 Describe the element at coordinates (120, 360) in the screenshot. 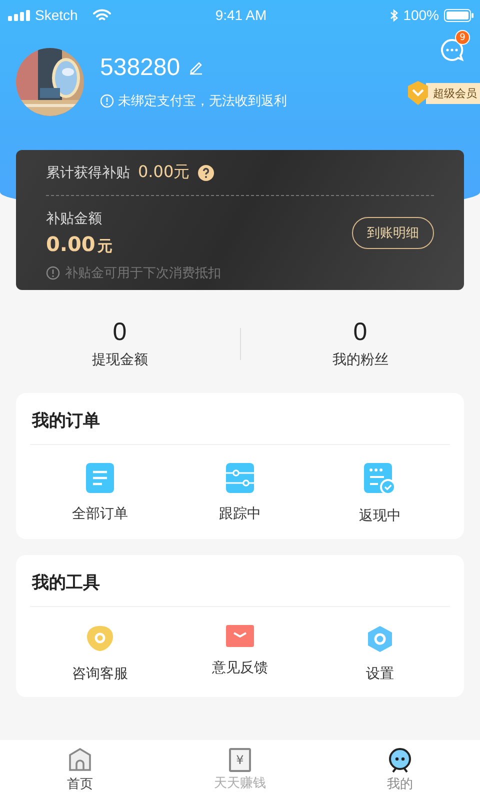

I see `stat-label: 提现金额` at that location.